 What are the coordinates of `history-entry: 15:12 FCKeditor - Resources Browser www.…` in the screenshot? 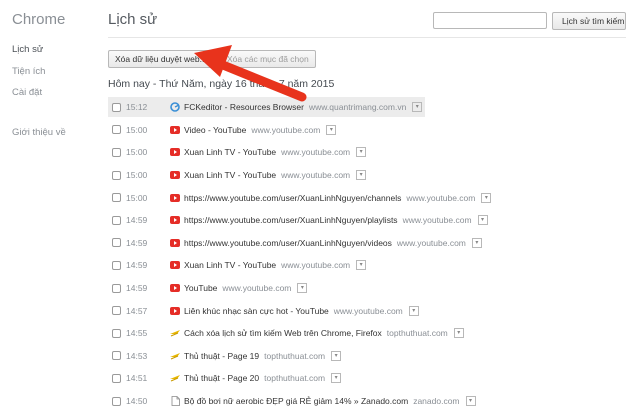 It's located at (367, 107).